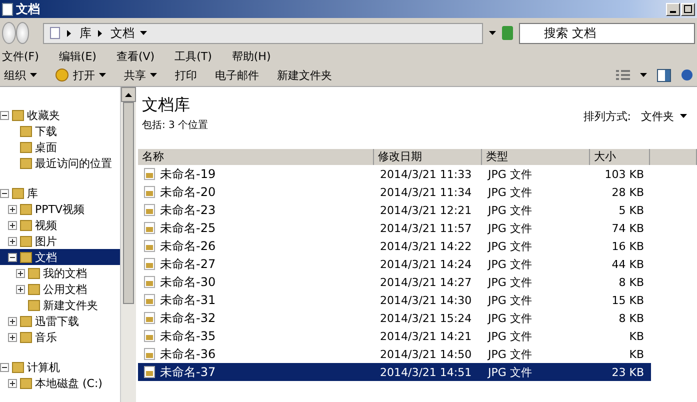 This screenshot has height=402, width=697. What do you see at coordinates (65, 289) in the screenshot?
I see `tree-item-label: 公用文档` at bounding box center [65, 289].